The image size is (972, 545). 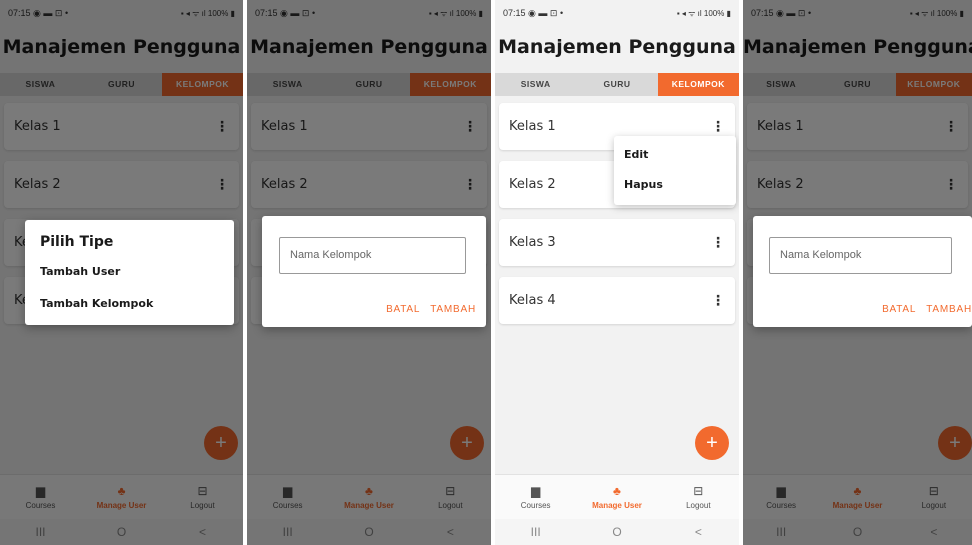 What do you see at coordinates (636, 154) in the screenshot?
I see `edit-menu-item: Edit` at bounding box center [636, 154].